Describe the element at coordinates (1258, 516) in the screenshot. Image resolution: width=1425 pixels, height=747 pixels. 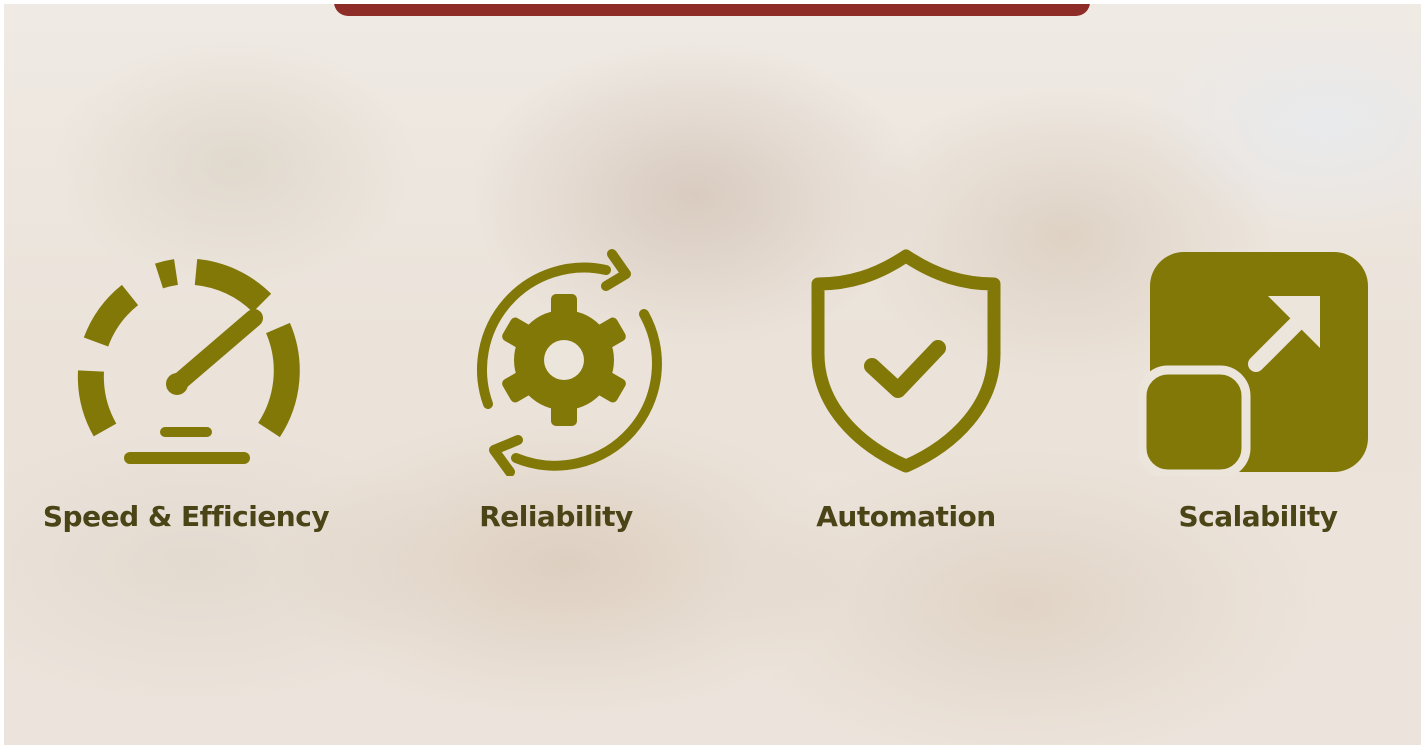
I see `feature-label: Scalability` at that location.